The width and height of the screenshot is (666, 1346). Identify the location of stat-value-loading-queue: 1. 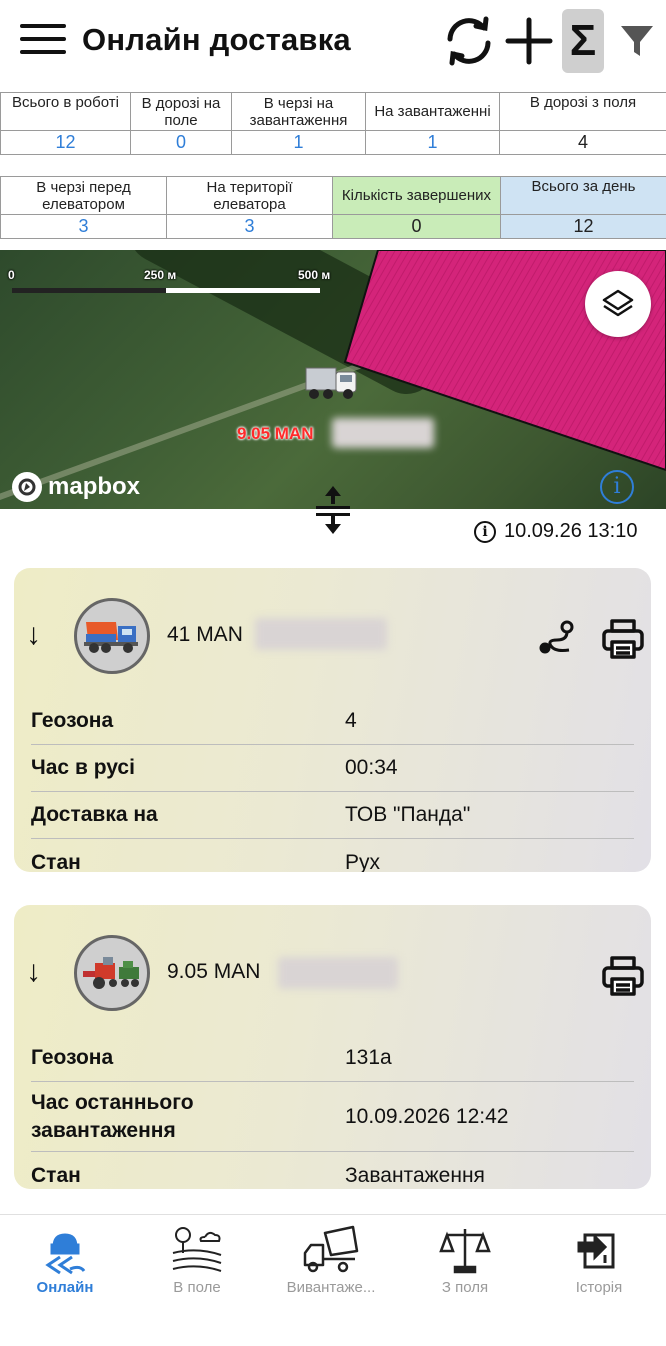
(298, 142).